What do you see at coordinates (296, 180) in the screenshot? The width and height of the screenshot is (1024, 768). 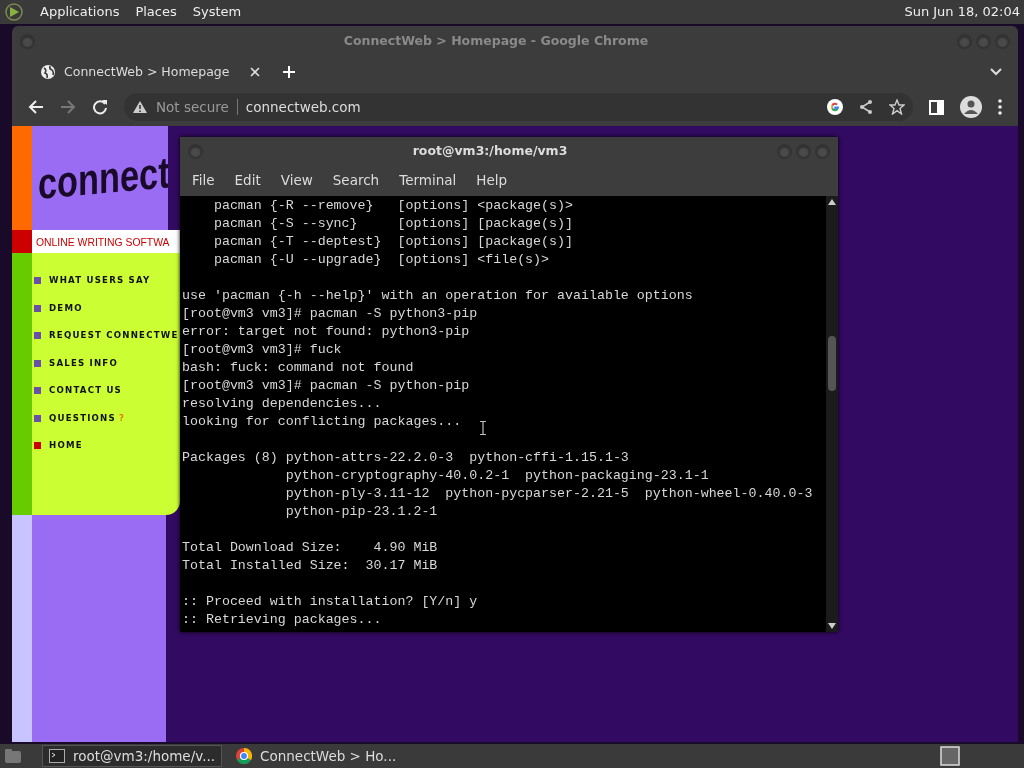 I see `menu-item: View` at bounding box center [296, 180].